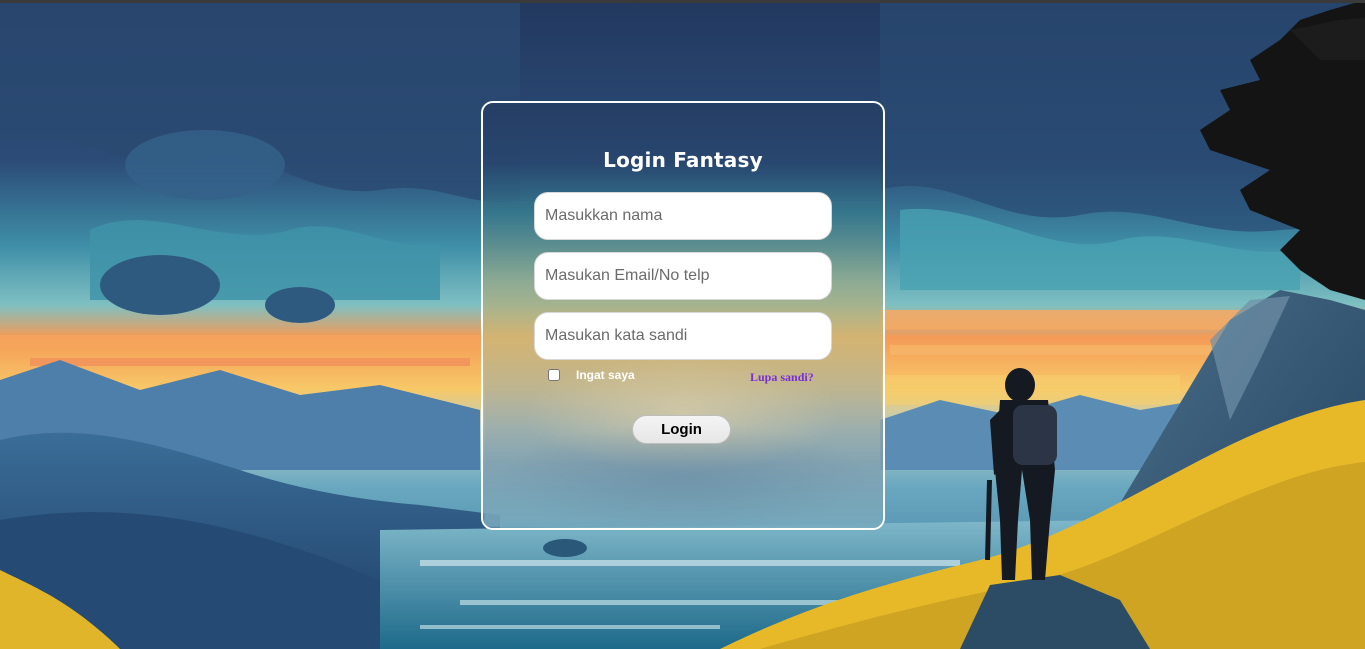 This screenshot has height=649, width=1365. I want to click on login-title: Login Fantasy, so click(683, 160).